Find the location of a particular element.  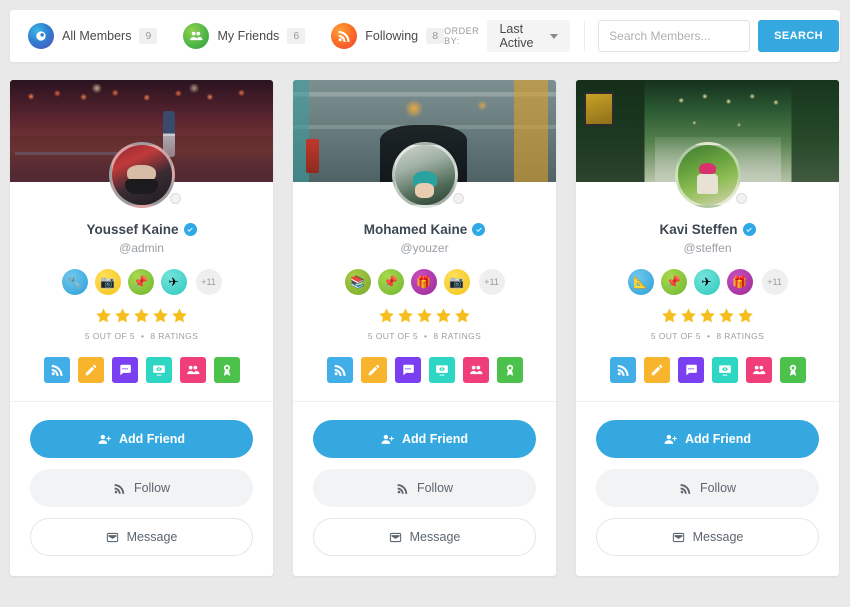

nav-tab-label: Following is located at coordinates (392, 36).